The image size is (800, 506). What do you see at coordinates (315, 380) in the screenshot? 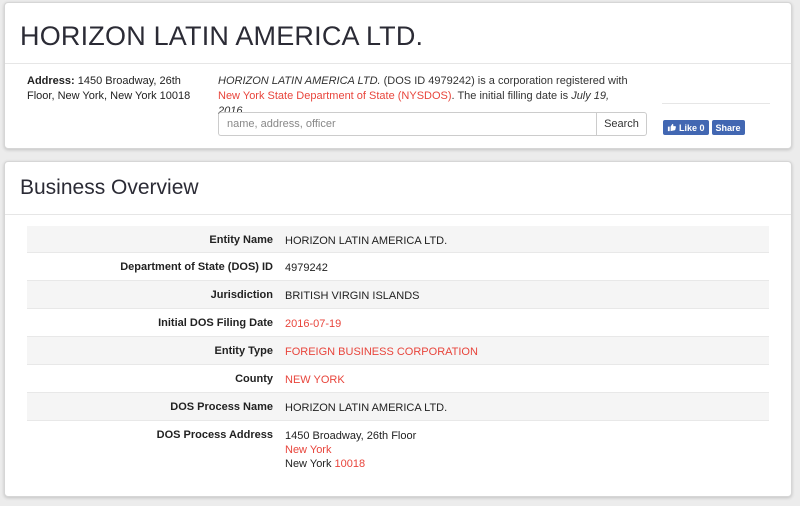
I see `county-link: NEW YORK` at bounding box center [315, 380].